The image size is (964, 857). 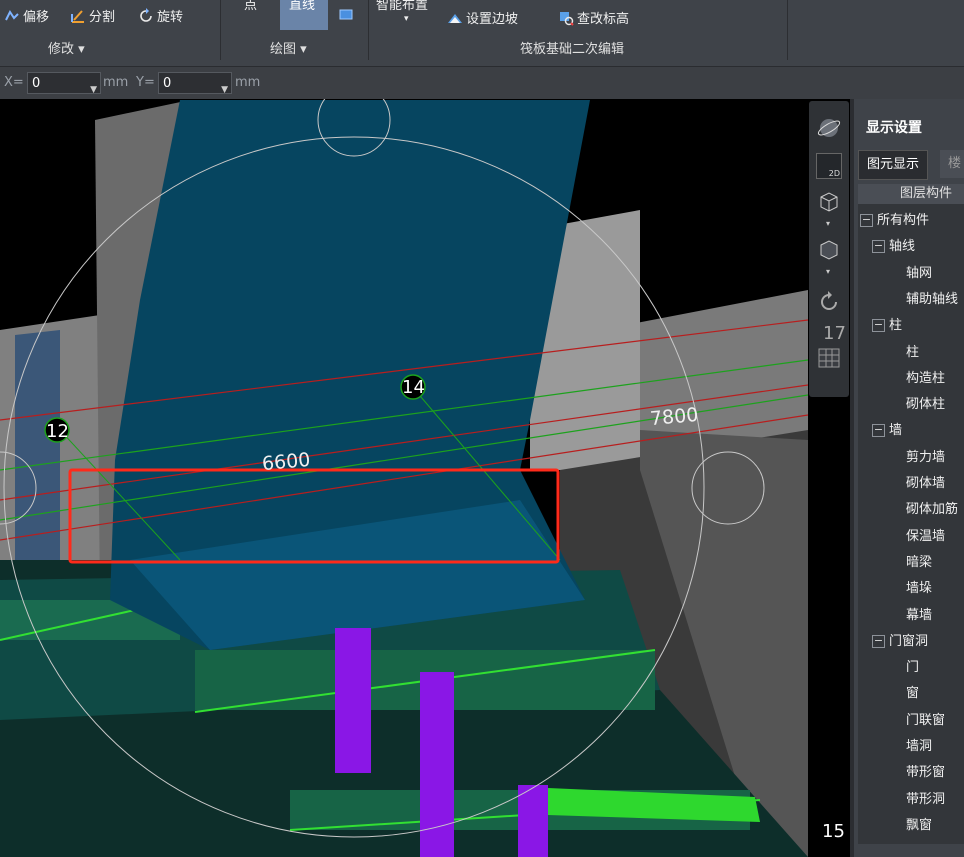 I want to click on rotate-label: 旋转, so click(x=170, y=17).